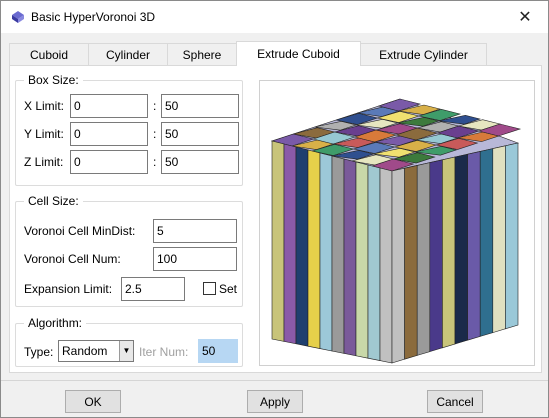 The image size is (549, 418). I want to click on expansion-limit-label: Expansion Limit:, so click(68, 289).